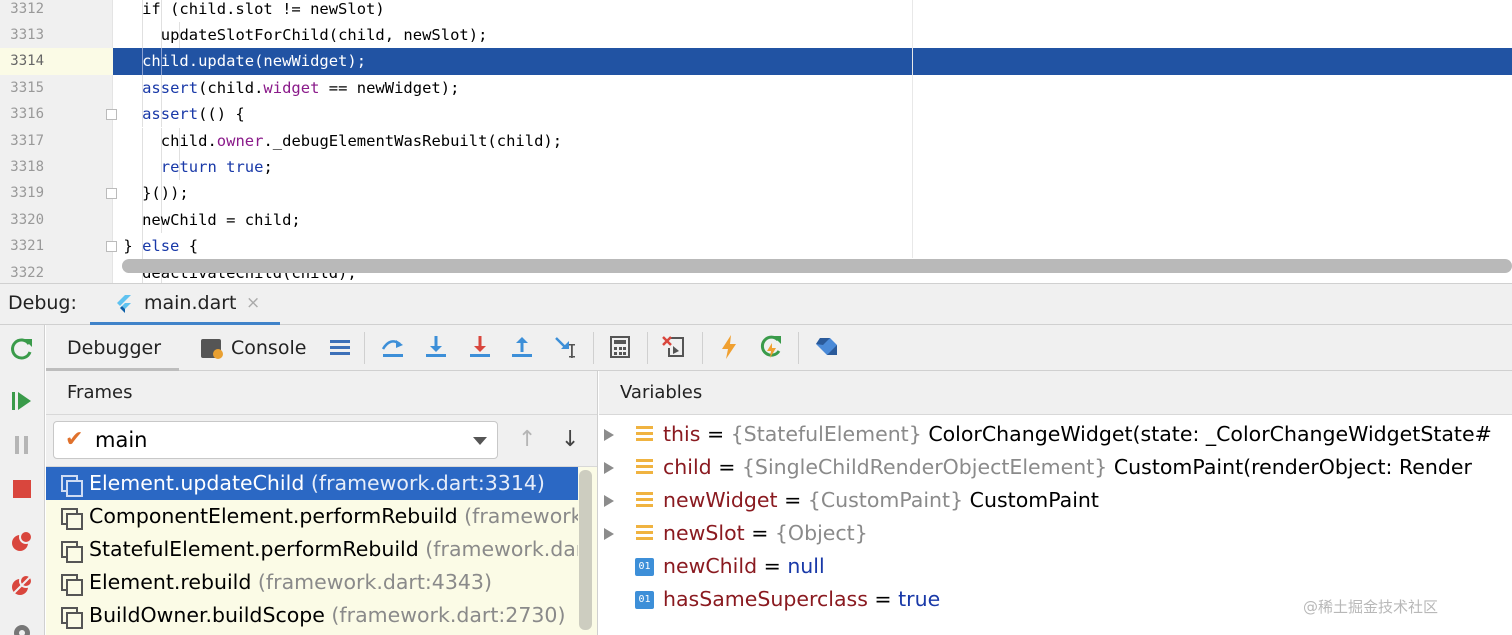  Describe the element at coordinates (275, 440) in the screenshot. I see `thread-select: ✔ main` at that location.